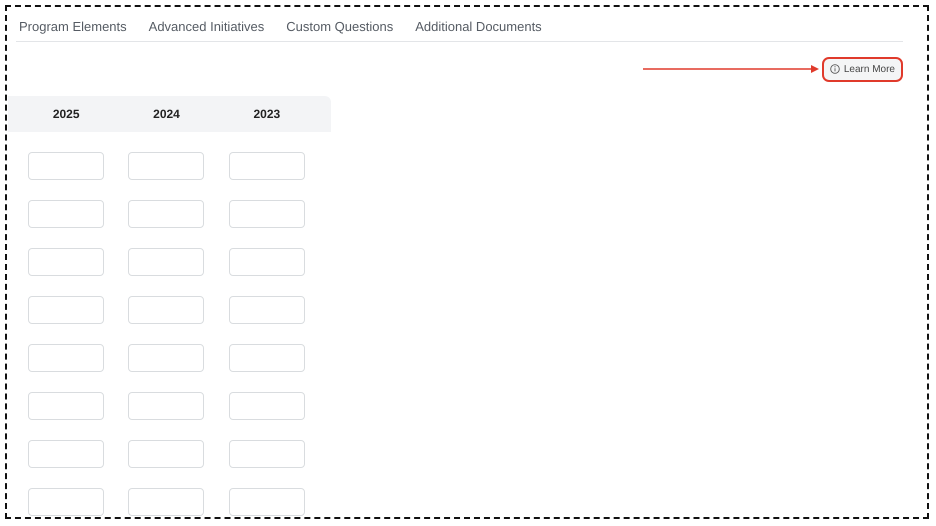 The image size is (936, 526). Describe the element at coordinates (862, 69) in the screenshot. I see `learn-more-button: Learn More` at that location.